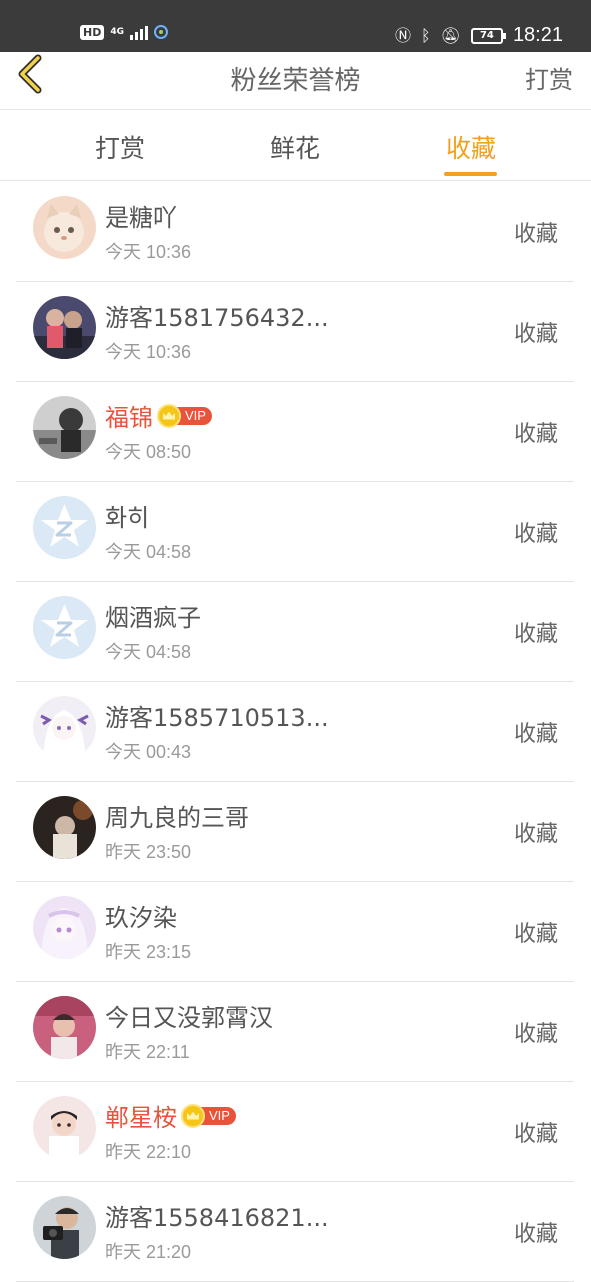 This screenshot has height=1282, width=591. What do you see at coordinates (450, 35) in the screenshot?
I see `mute-bell-icon: 🔕︎` at bounding box center [450, 35].